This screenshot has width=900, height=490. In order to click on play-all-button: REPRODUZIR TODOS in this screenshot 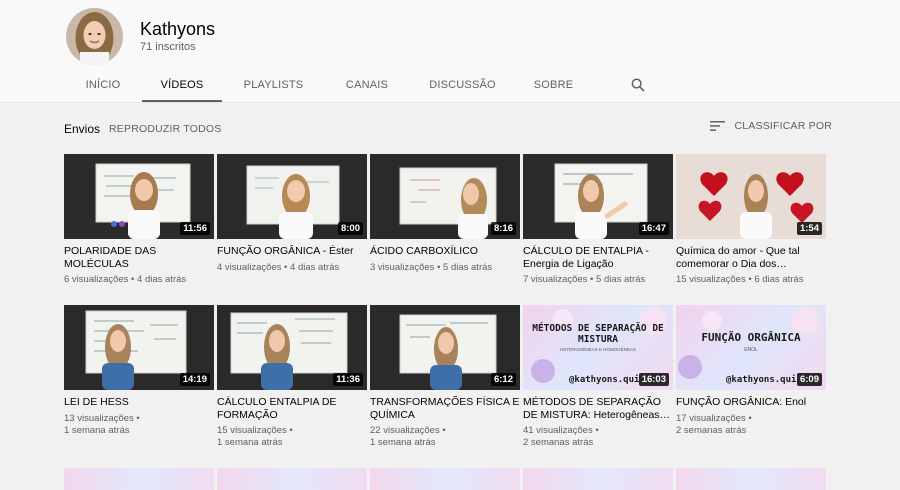, I will do `click(165, 129)`.